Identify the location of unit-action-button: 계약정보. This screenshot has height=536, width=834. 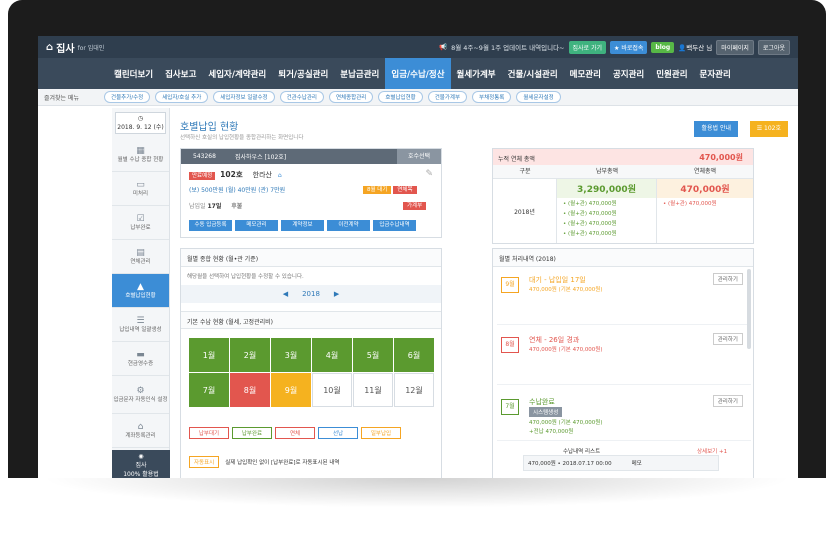
(302, 225).